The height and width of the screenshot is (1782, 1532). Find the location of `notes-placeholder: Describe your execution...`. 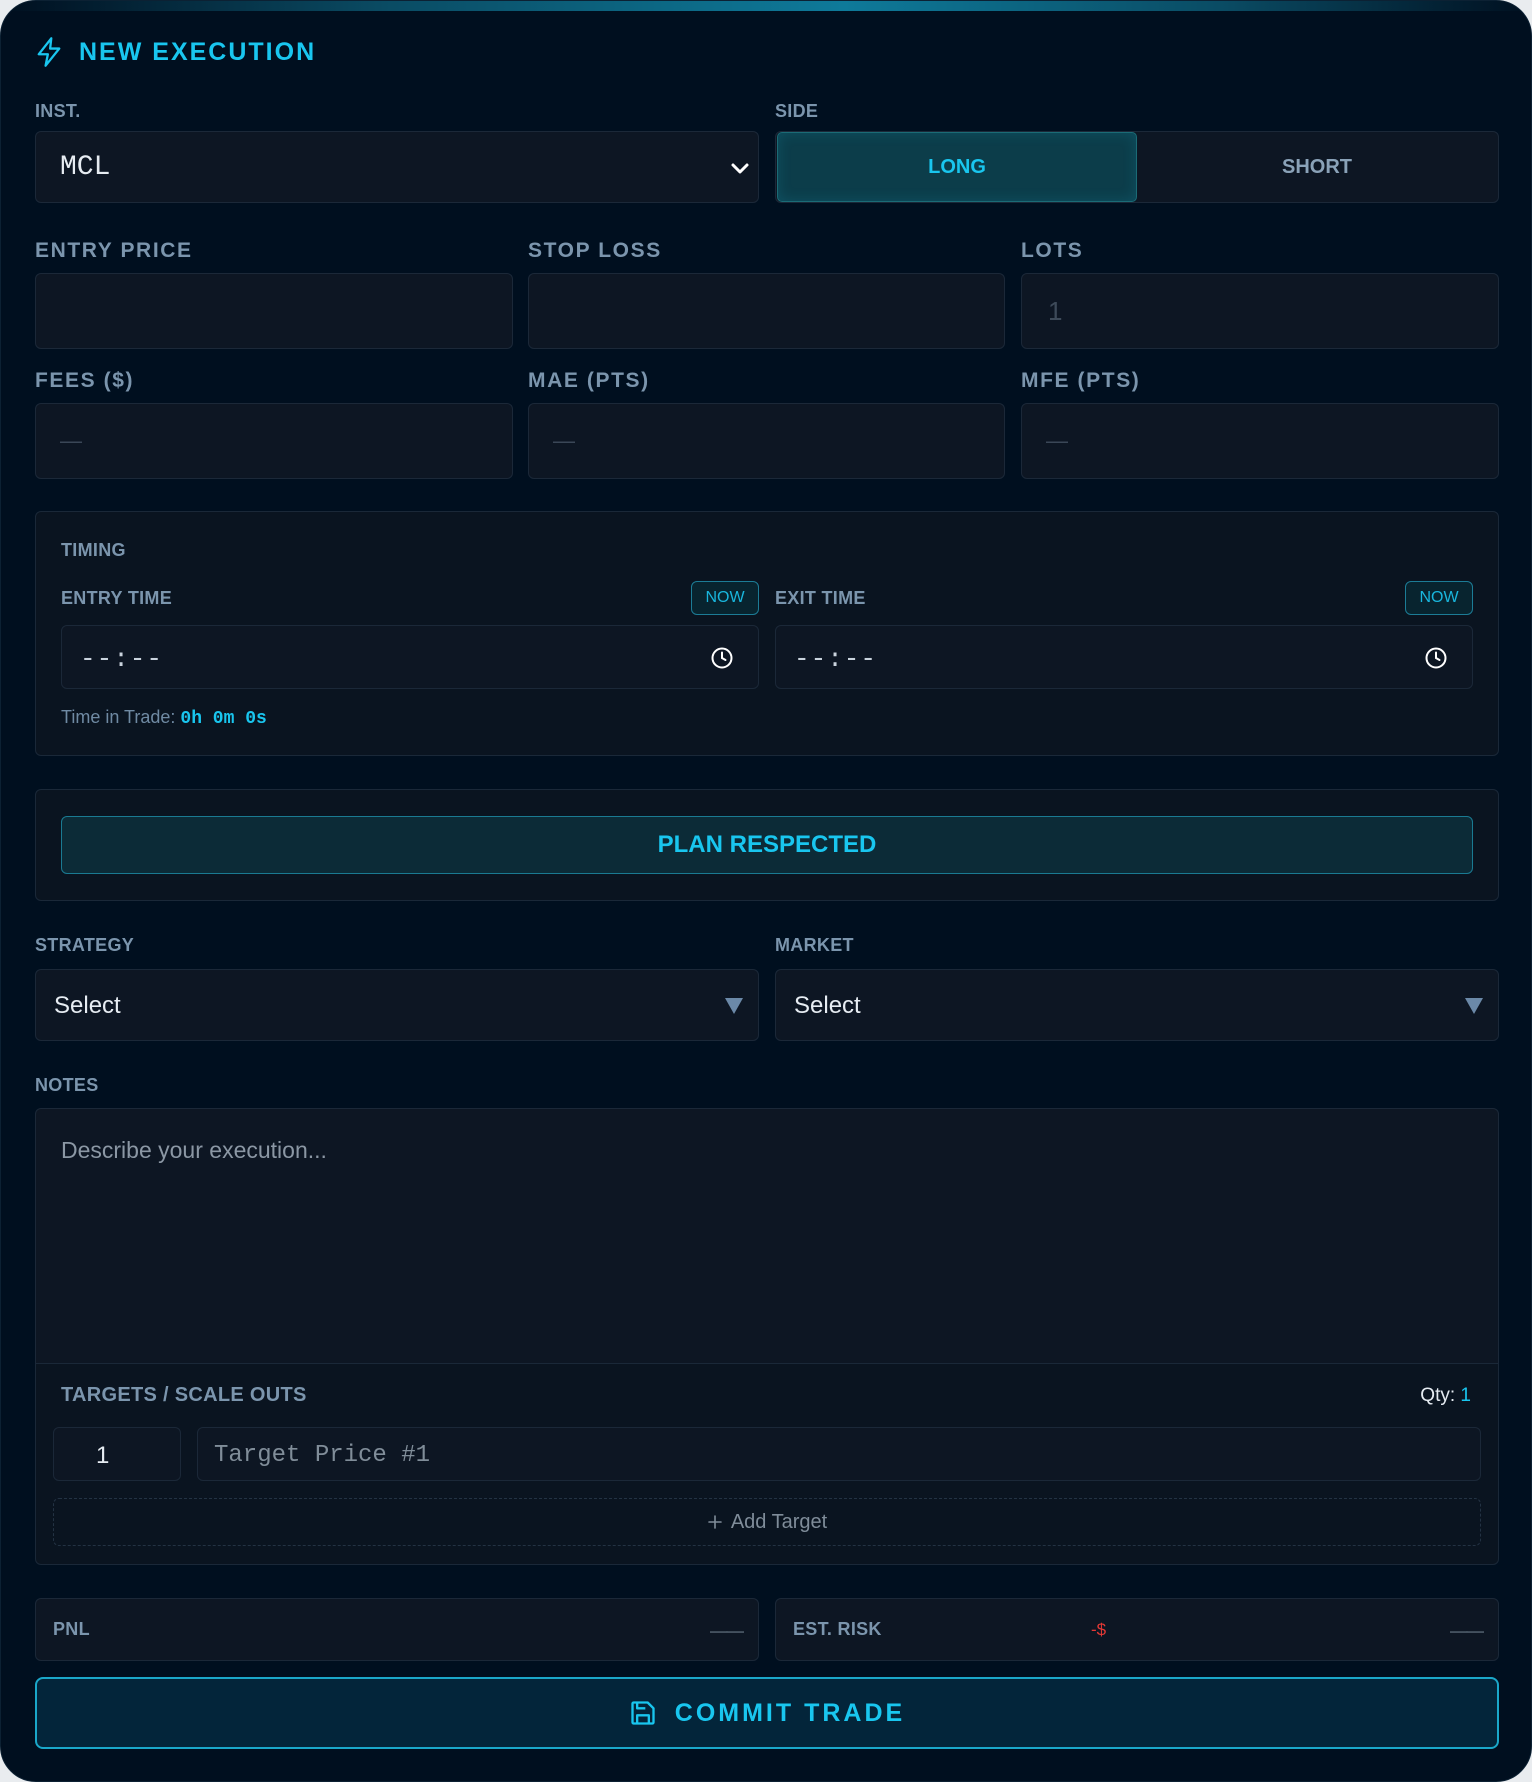

notes-placeholder: Describe your execution... is located at coordinates (194, 1150).